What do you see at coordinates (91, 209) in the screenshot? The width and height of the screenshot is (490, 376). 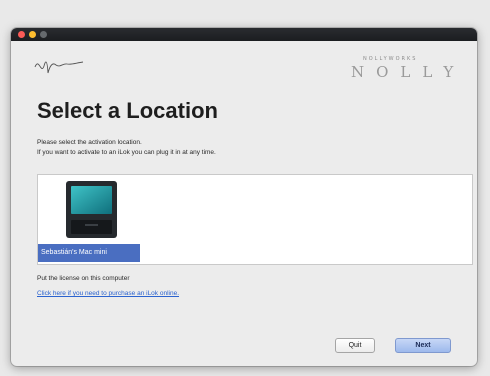 I see `computer-icon` at bounding box center [91, 209].